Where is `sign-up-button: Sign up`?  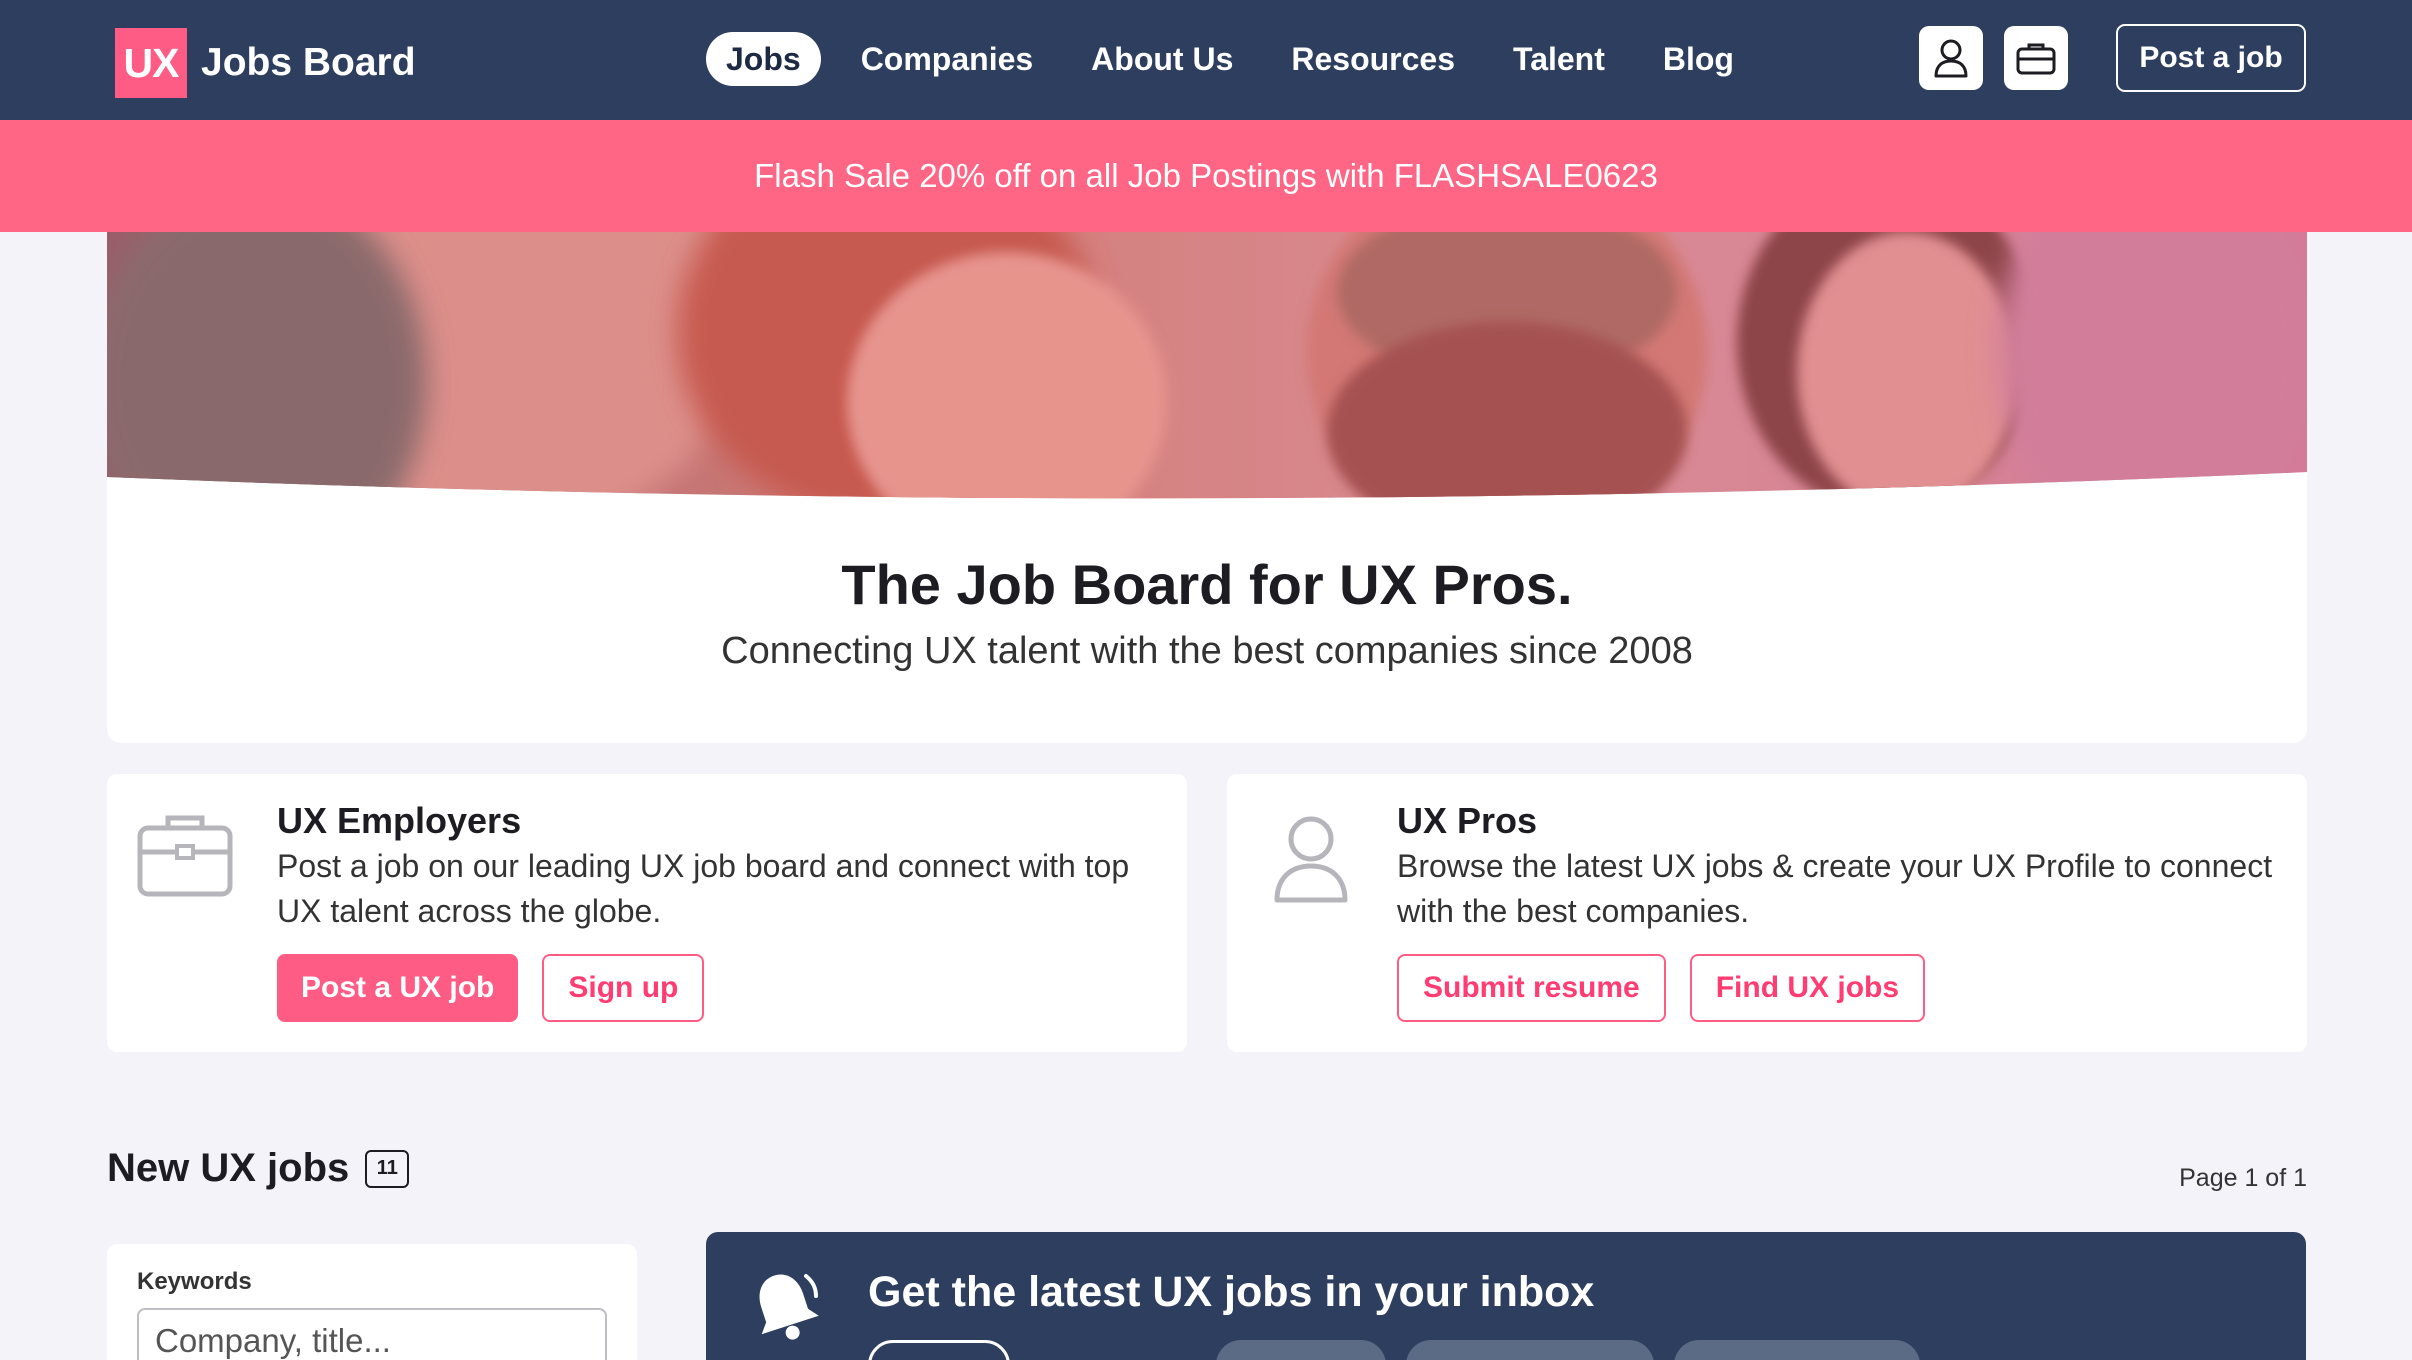 sign-up-button: Sign up is located at coordinates (623, 988).